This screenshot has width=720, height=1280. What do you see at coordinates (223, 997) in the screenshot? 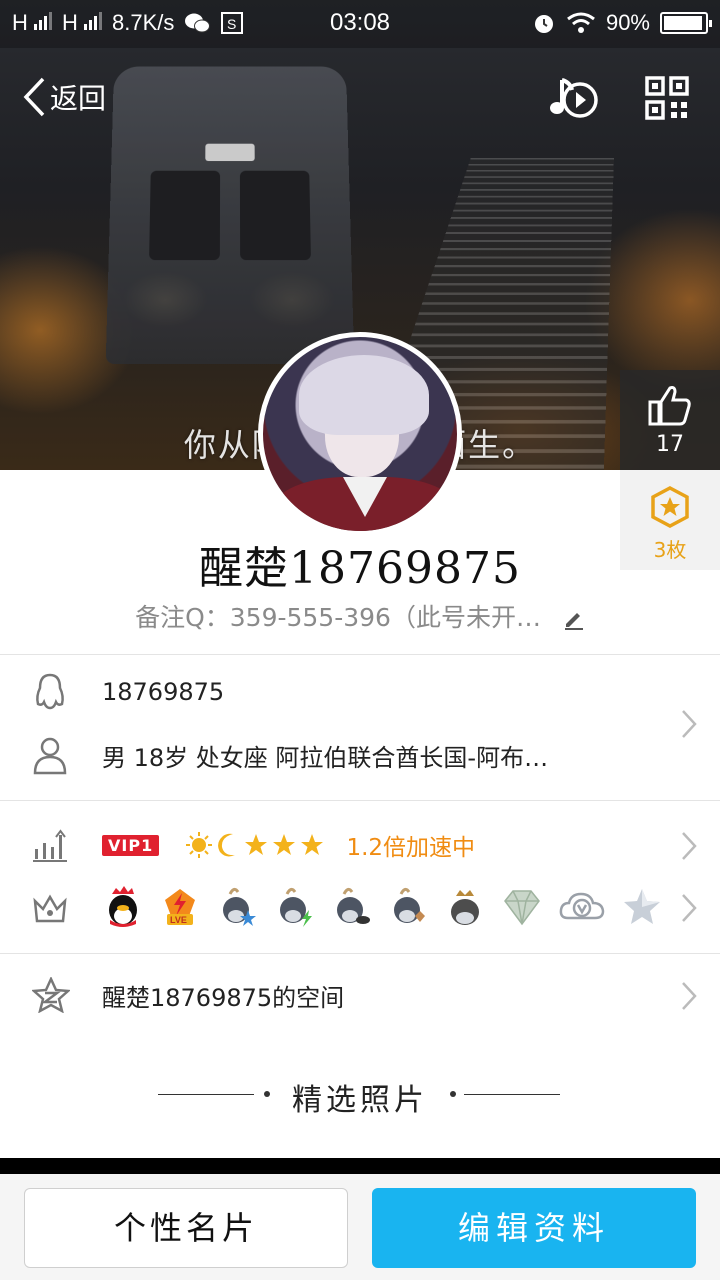
I see `qzone-label: 醒楚18769875的空间` at bounding box center [223, 997].